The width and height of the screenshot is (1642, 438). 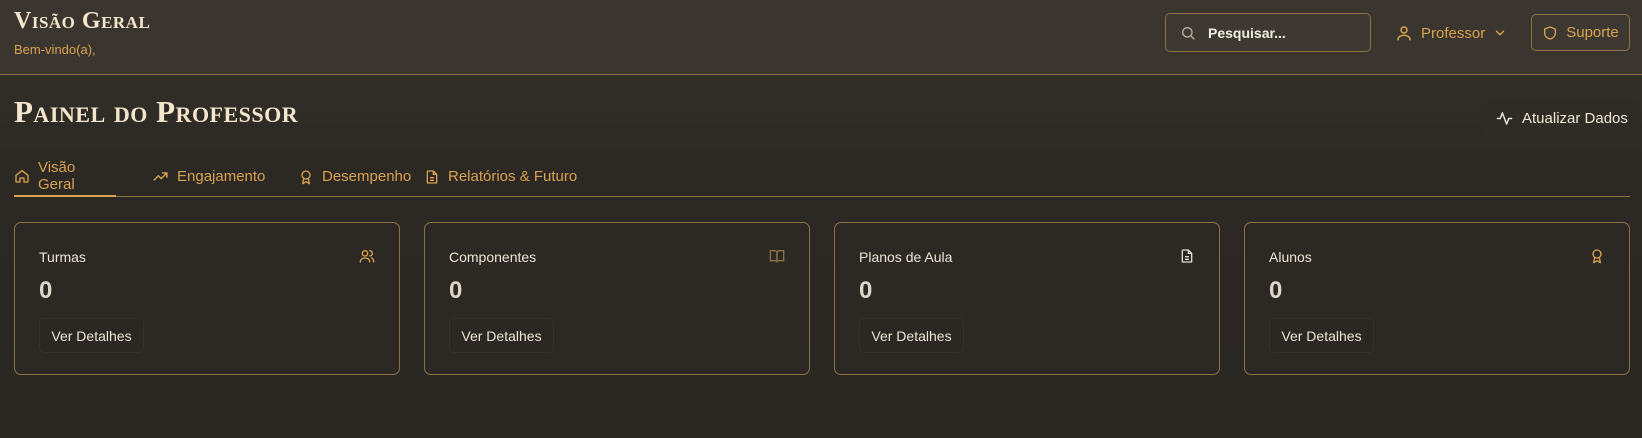 I want to click on header-title: Visão Geral, so click(x=82, y=21).